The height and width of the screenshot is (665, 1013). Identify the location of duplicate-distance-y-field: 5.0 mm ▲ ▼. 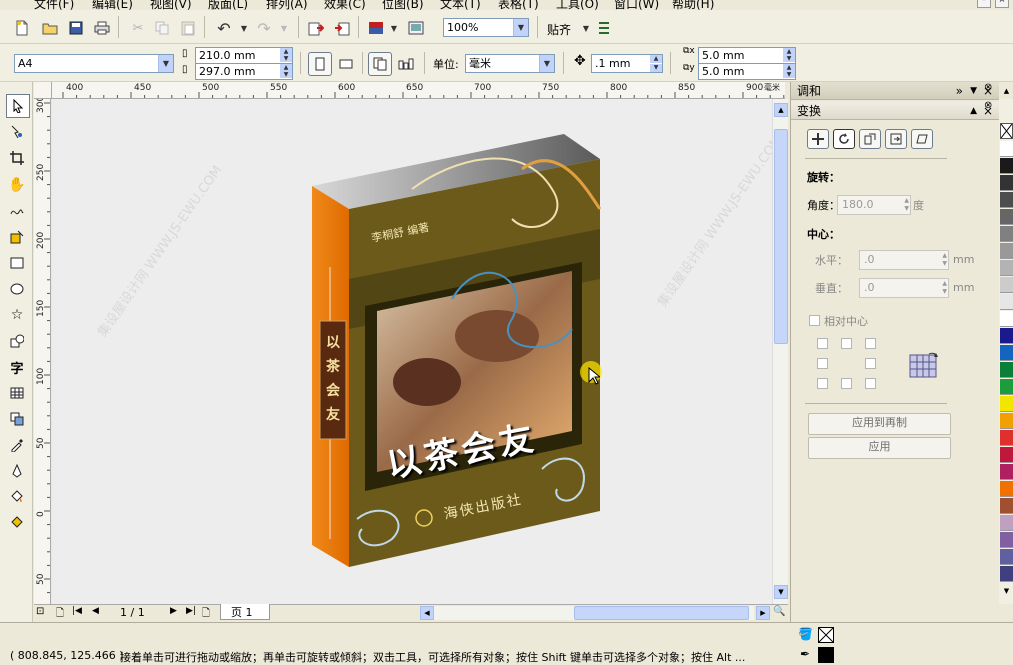
(747, 71).